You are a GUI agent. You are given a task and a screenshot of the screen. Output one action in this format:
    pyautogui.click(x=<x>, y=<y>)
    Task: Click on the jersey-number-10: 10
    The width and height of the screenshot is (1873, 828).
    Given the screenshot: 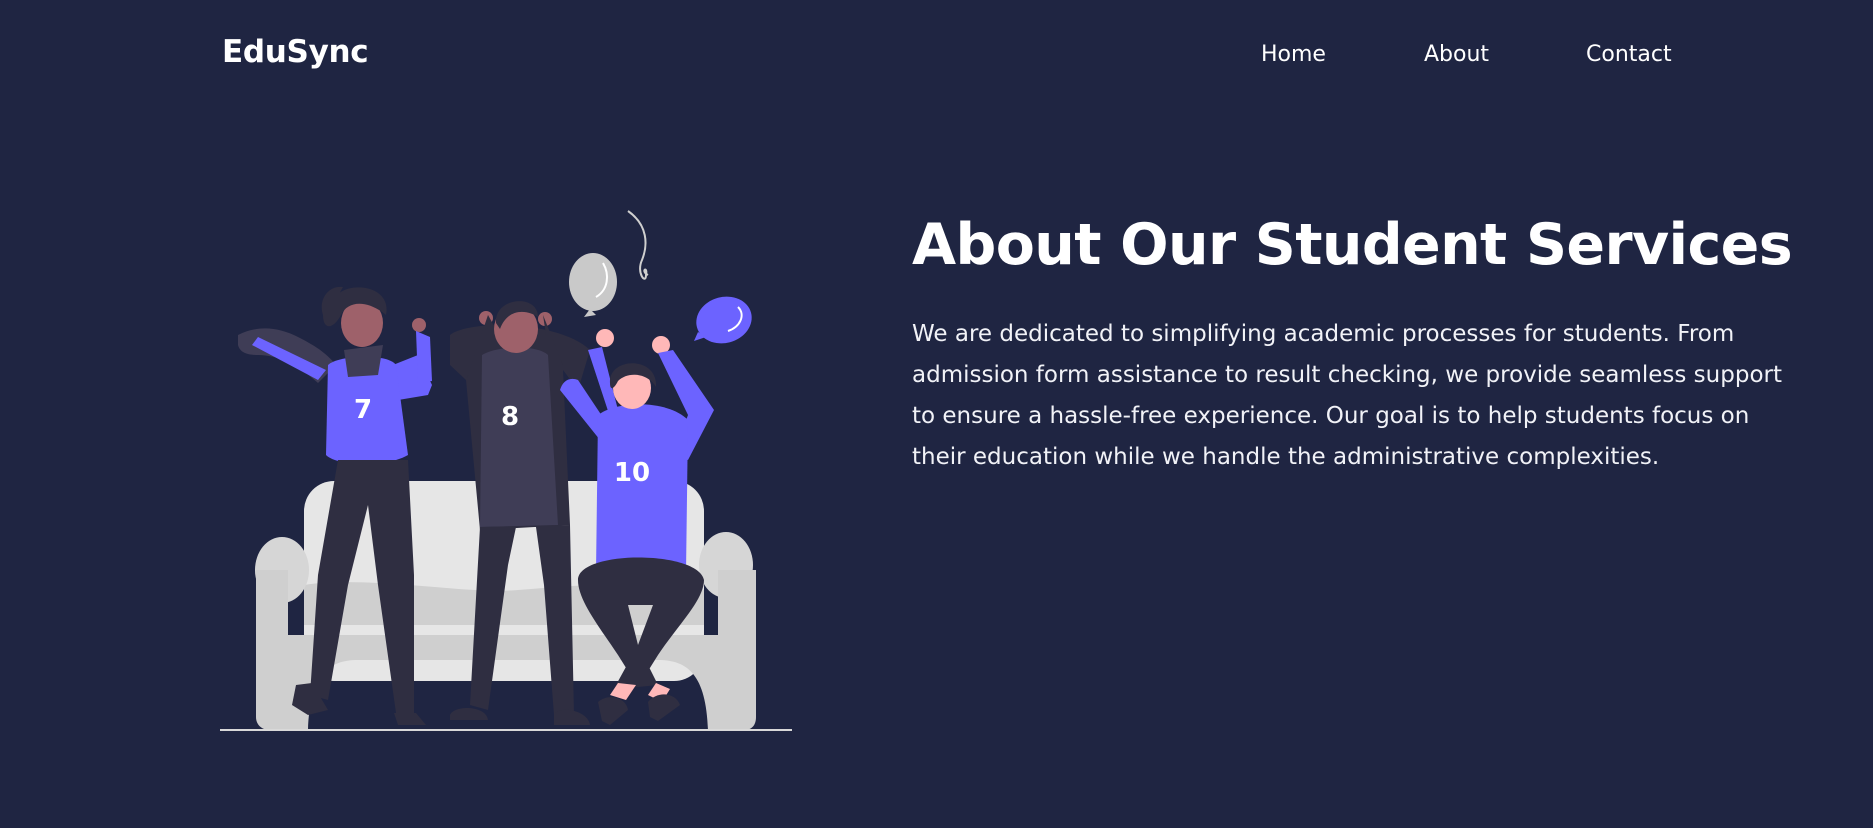 What is the action you would take?
    pyautogui.click(x=632, y=473)
    